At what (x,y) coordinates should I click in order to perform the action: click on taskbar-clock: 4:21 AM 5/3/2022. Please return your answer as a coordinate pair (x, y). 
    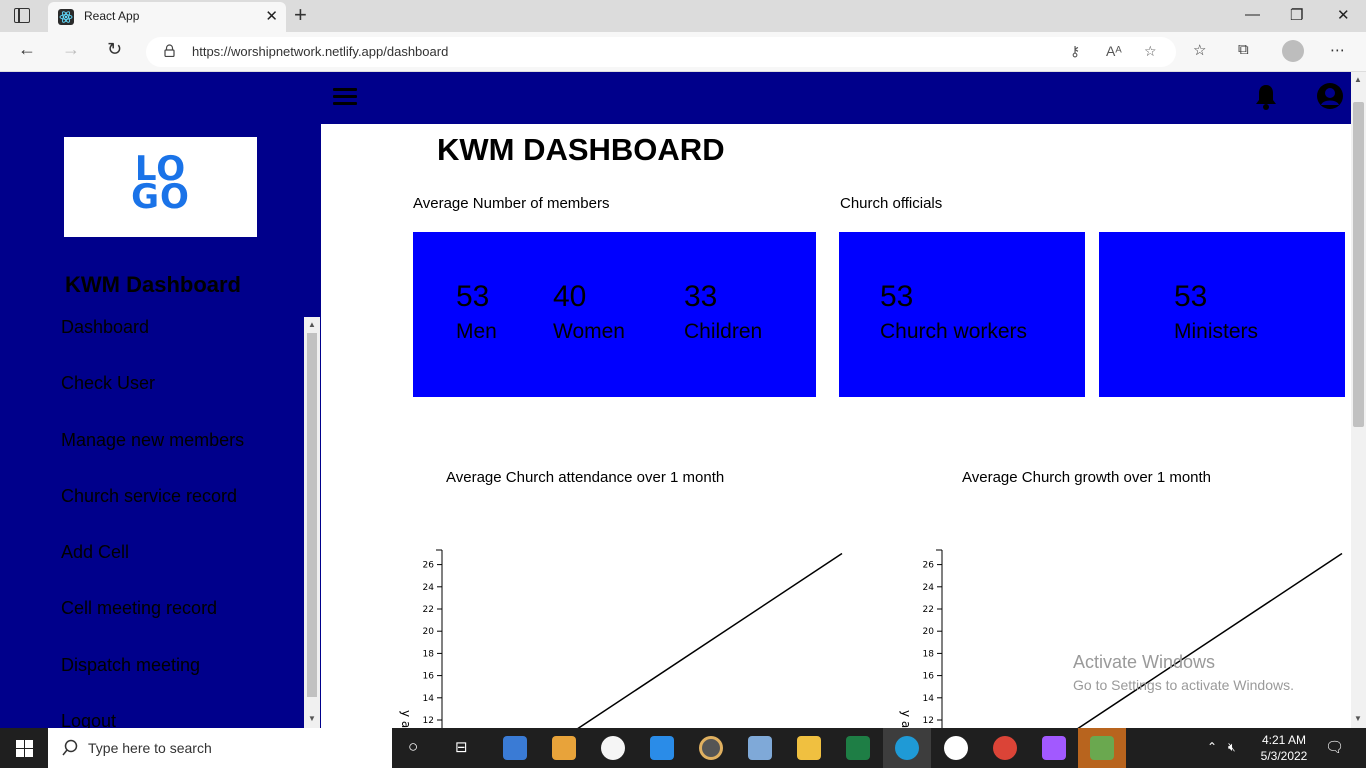
    Looking at the image, I should click on (1284, 748).